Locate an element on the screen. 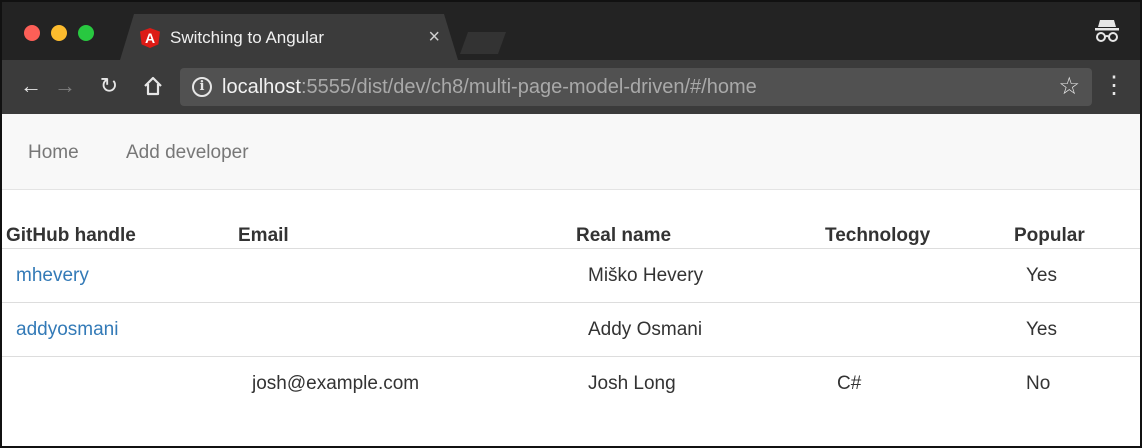  tab-title: Switching to Angular is located at coordinates (247, 37).